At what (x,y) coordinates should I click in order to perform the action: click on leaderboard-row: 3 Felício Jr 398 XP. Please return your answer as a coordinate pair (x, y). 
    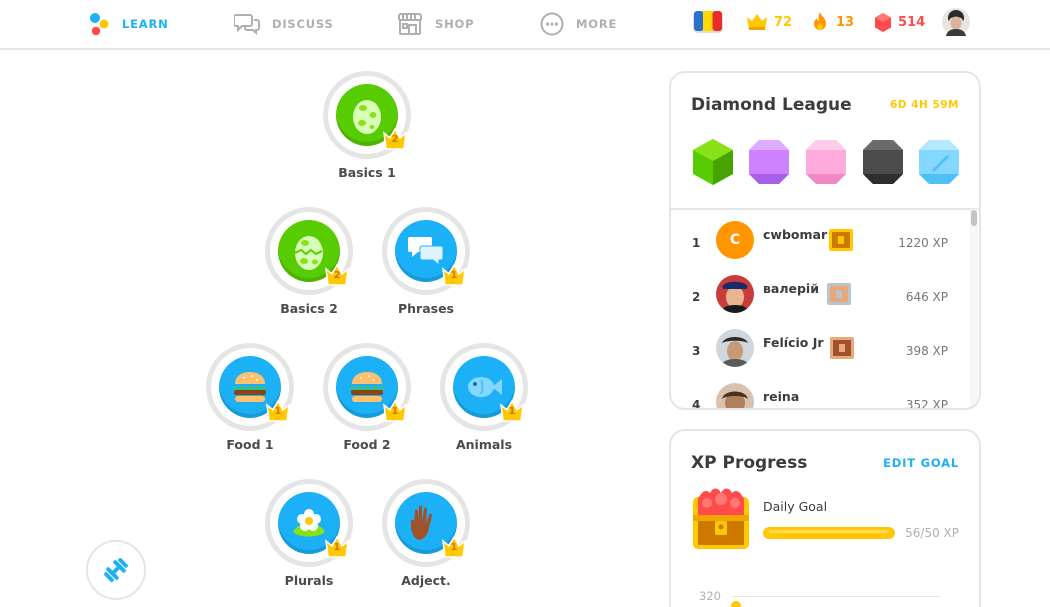
    Looking at the image, I should click on (820, 348).